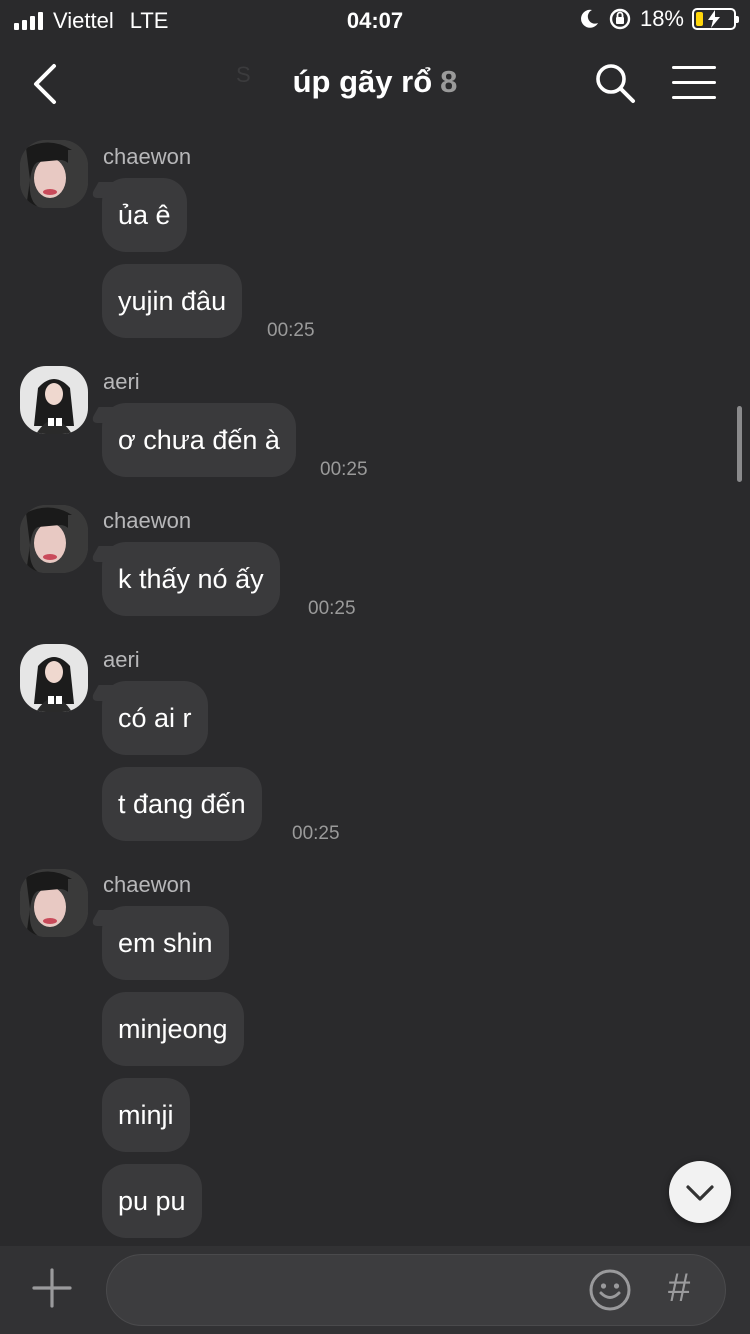 The image size is (750, 1334). Describe the element at coordinates (172, 301) in the screenshot. I see `message-bubble: yujin đâu` at that location.